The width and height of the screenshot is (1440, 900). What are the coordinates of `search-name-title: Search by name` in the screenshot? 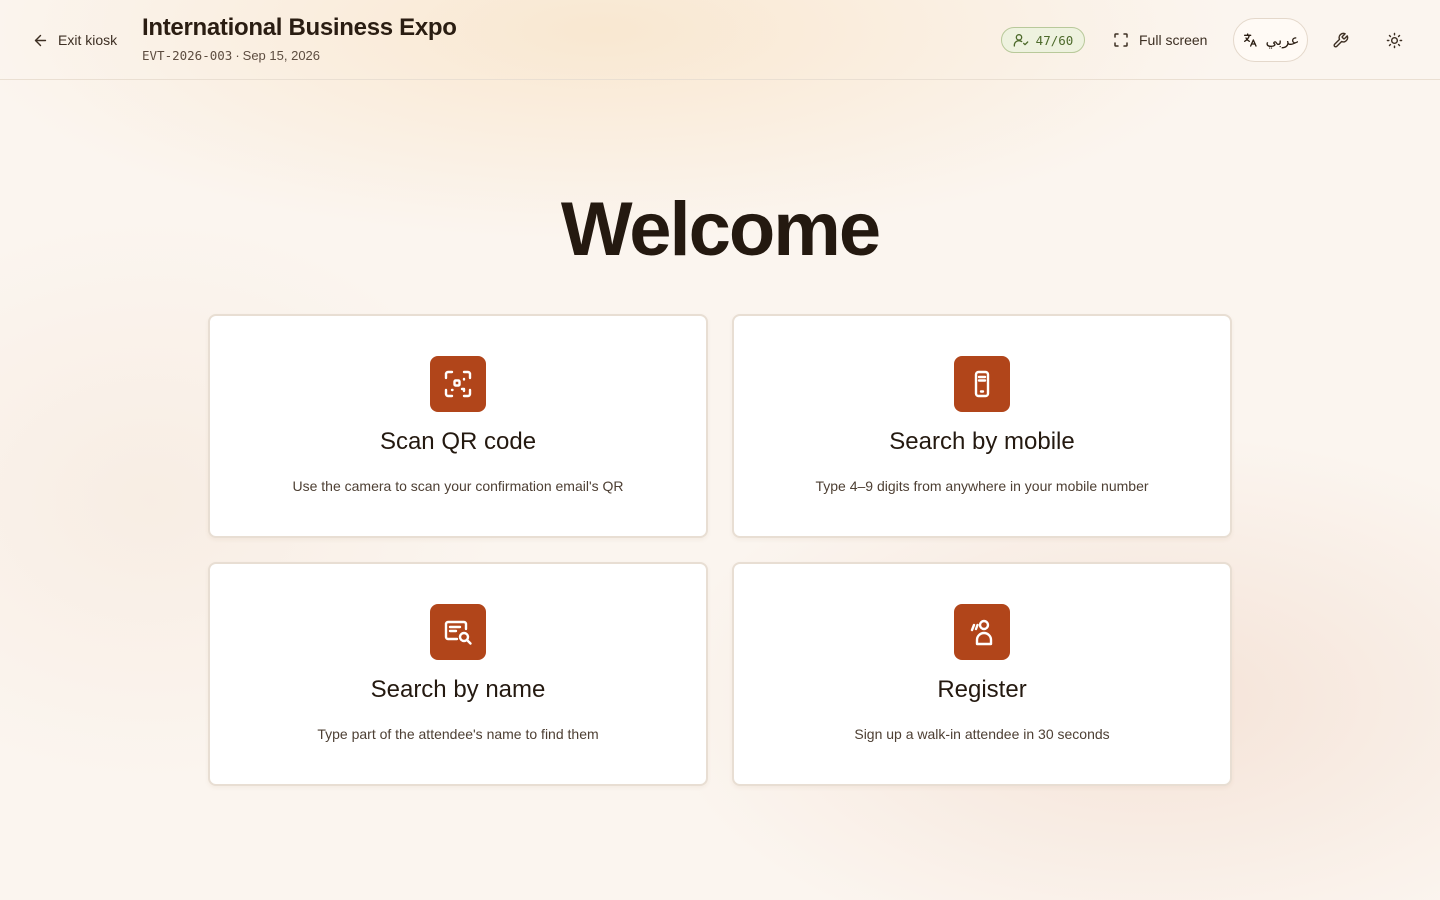 It's located at (458, 689).